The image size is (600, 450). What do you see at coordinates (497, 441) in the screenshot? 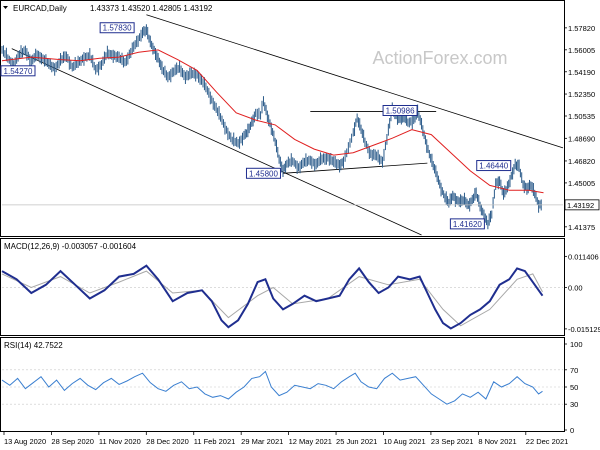
I see `date-tick-label: 8 Nov 2021` at bounding box center [497, 441].